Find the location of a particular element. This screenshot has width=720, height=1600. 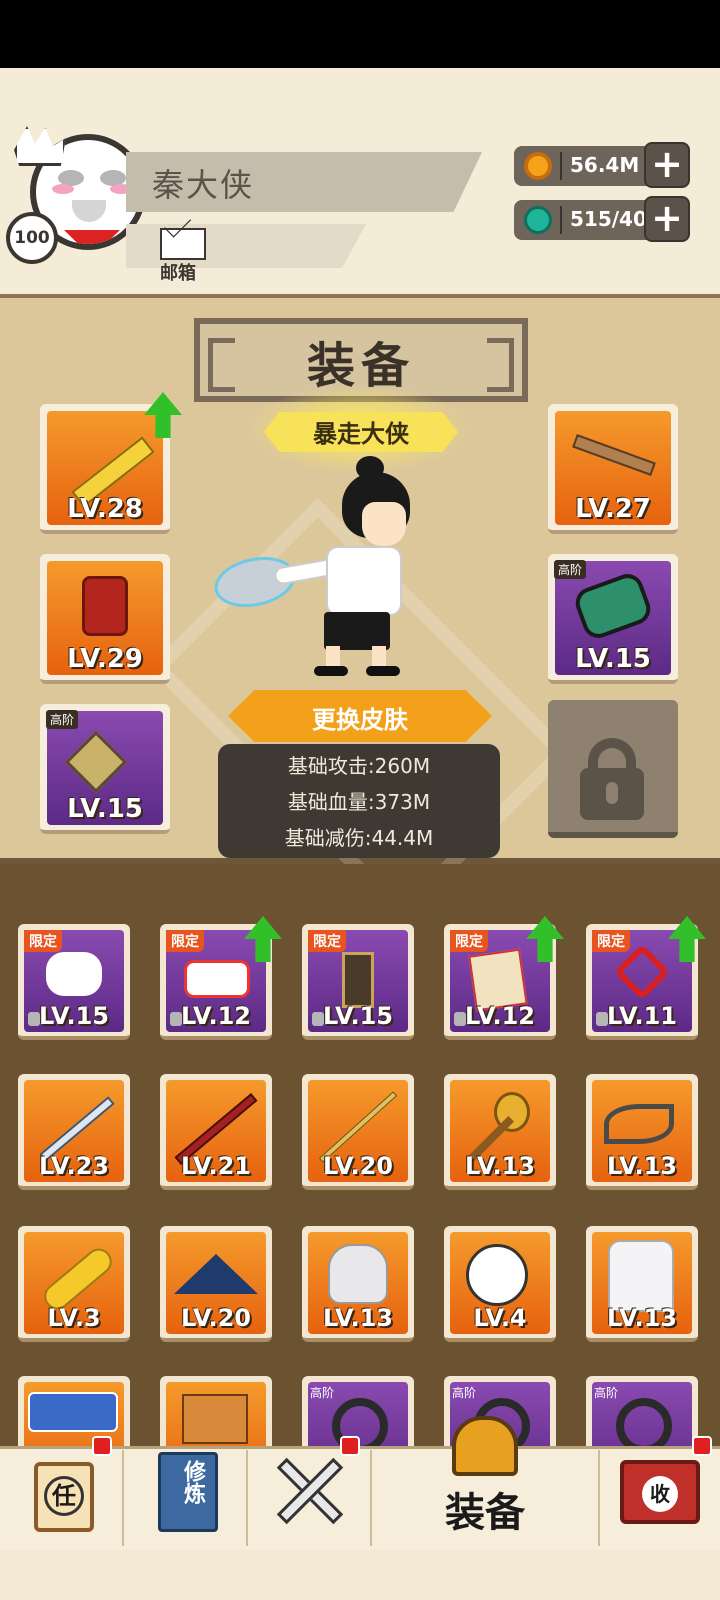

hero-character is located at coordinates (331, 569).